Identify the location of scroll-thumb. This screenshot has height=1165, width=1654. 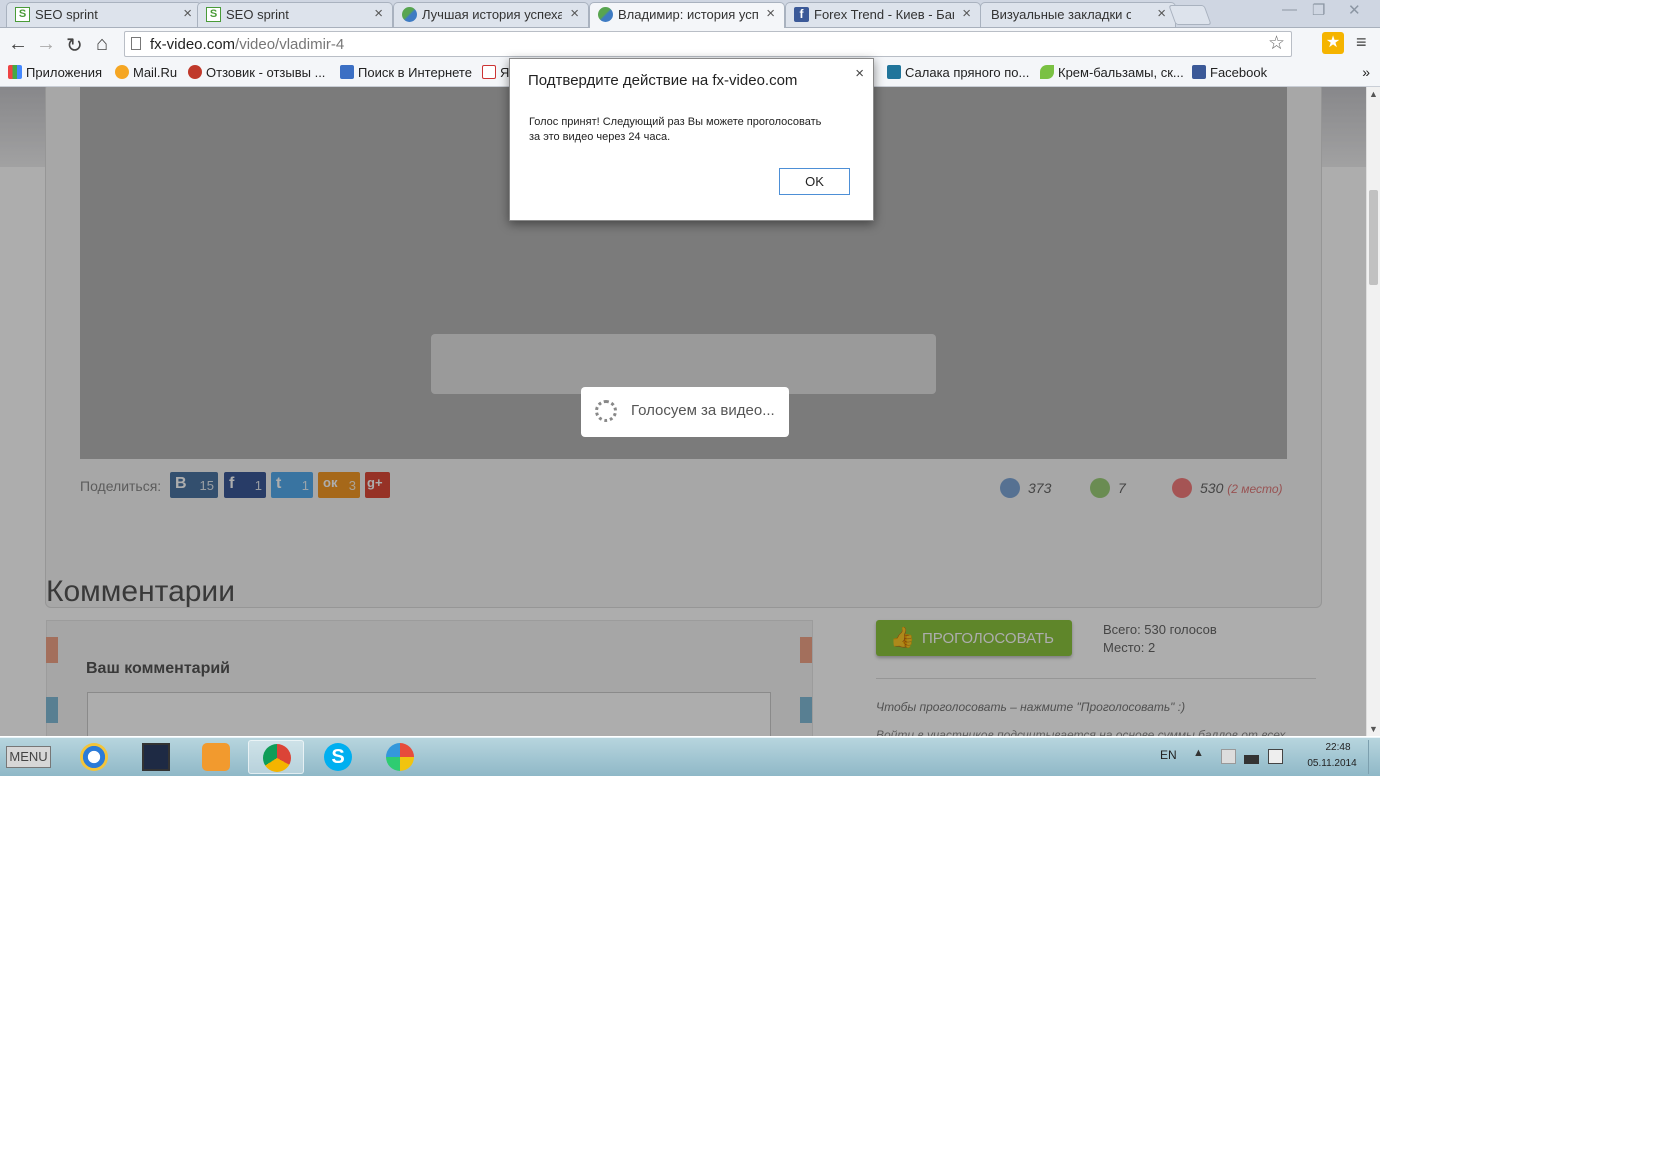
(1373, 237).